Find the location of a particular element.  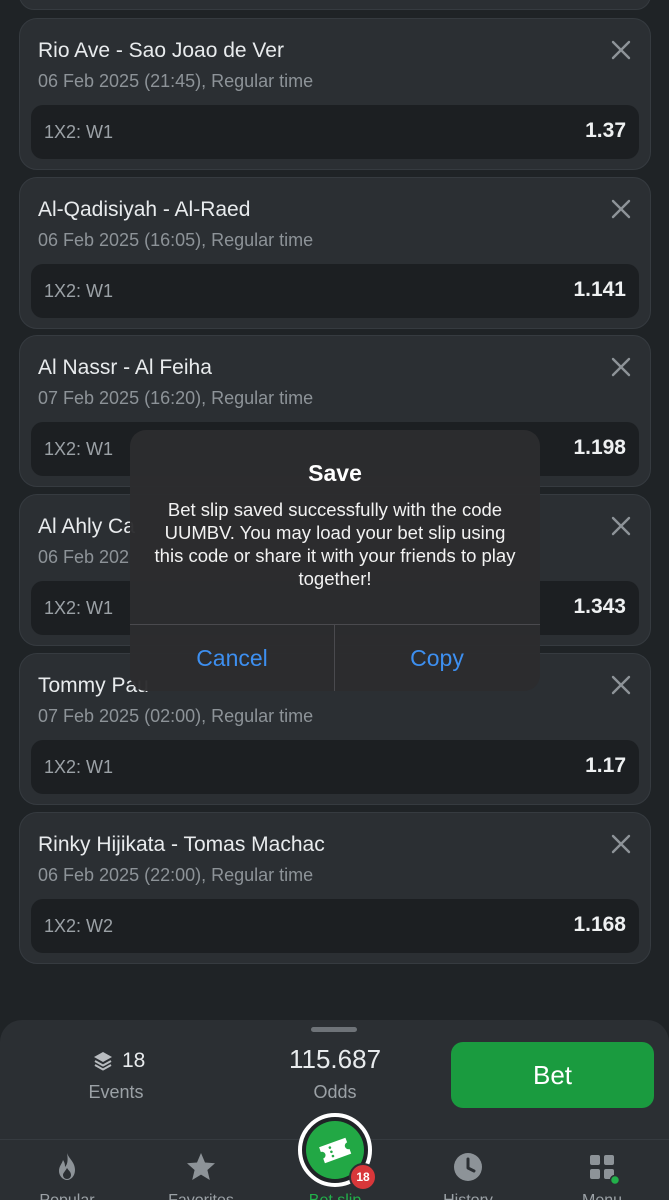

drag-handle is located at coordinates (334, 1029).